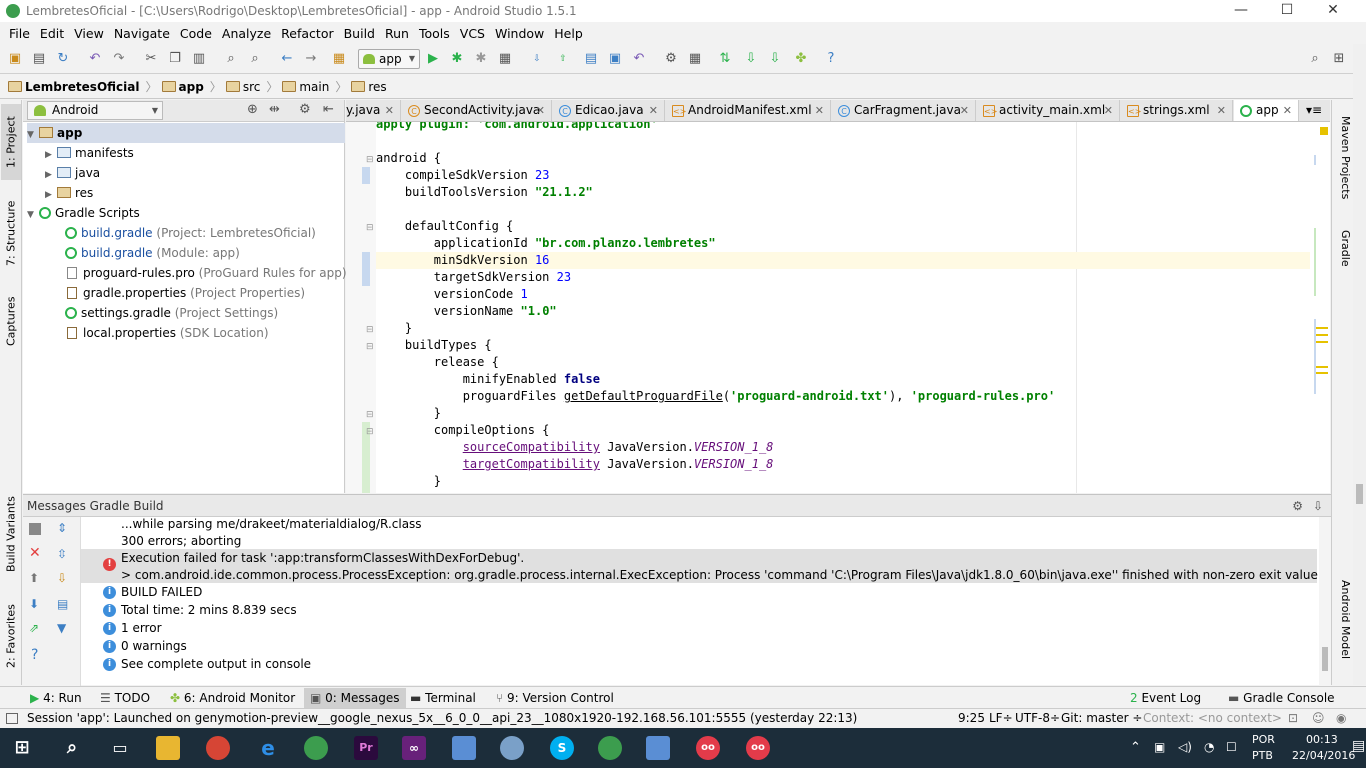 This screenshot has height=768, width=1366. Describe the element at coordinates (481, 59) in the screenshot. I see `attach-debugger-icon: ✱` at that location.